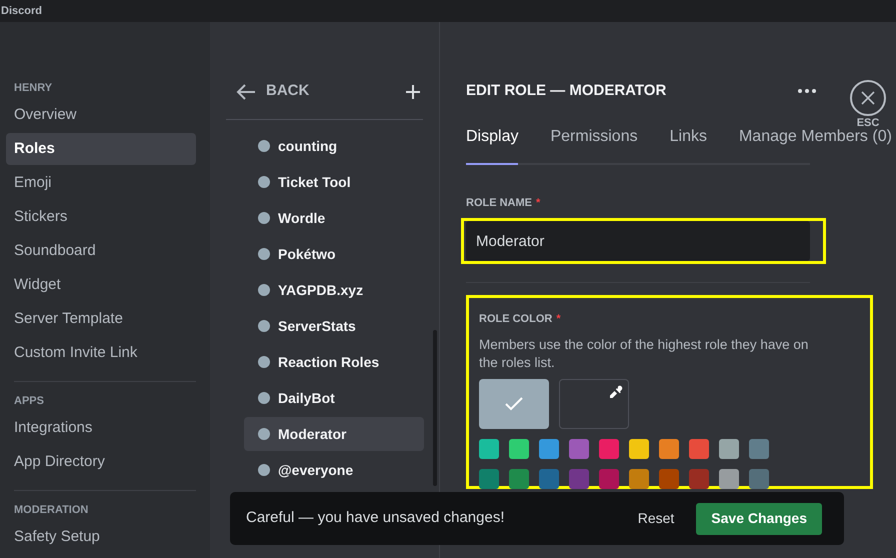 Image resolution: width=896 pixels, height=558 pixels. I want to click on close-icon, so click(868, 98).